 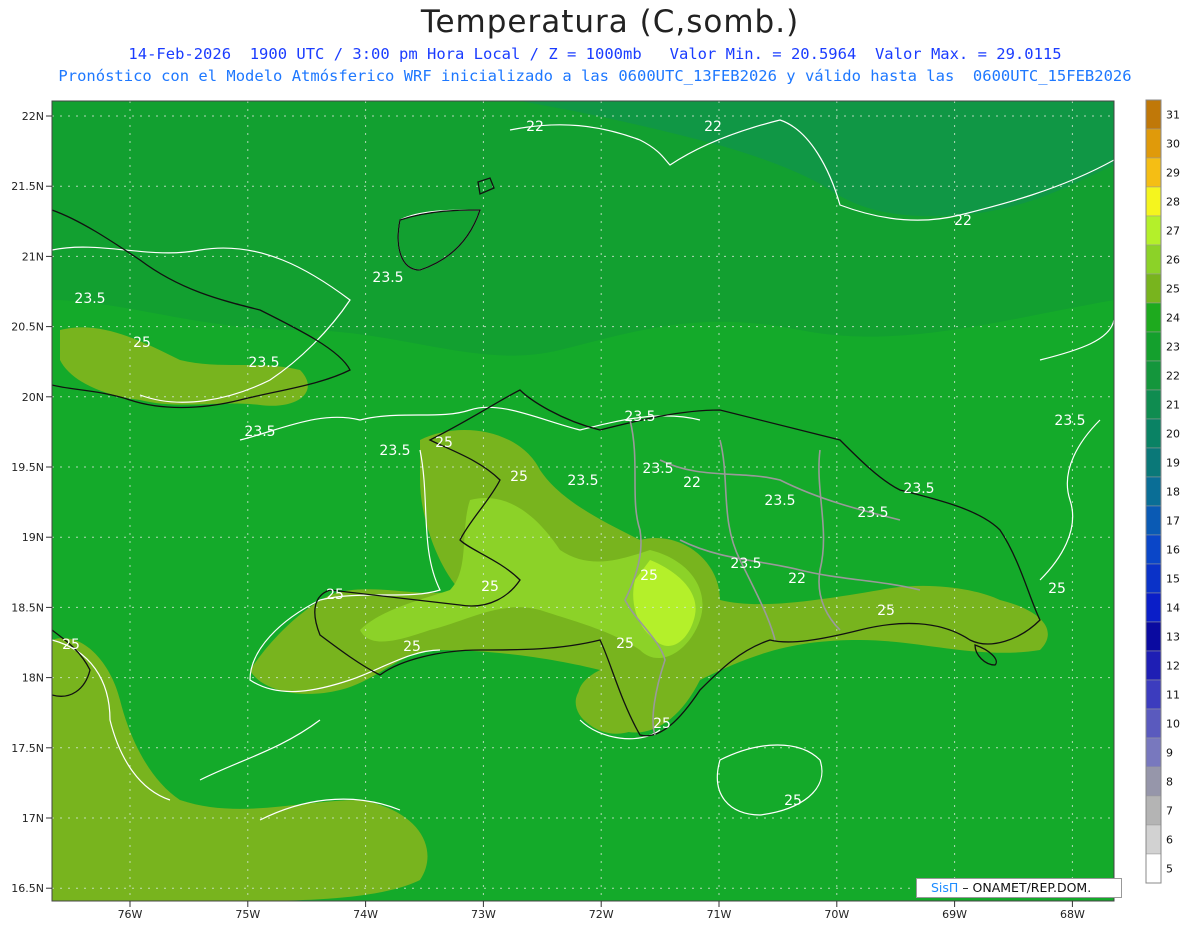 I want to click on lon-tick-label: 71W, so click(x=719, y=914).